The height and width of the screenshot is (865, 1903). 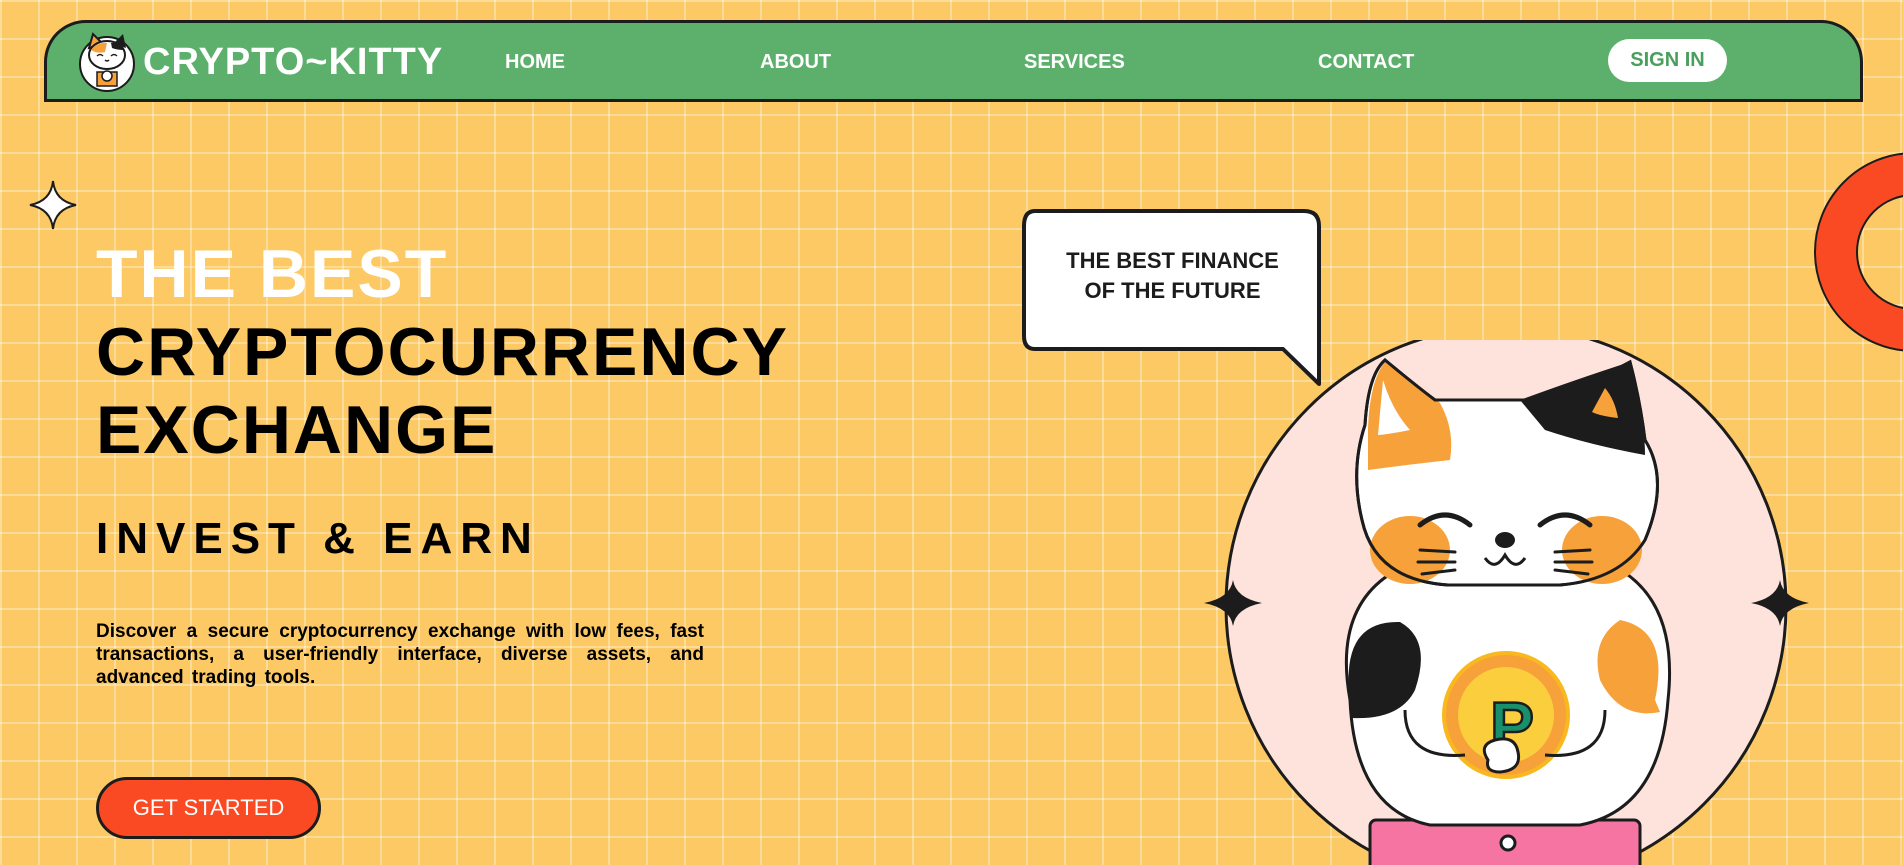 I want to click on brand-name: CRYPTO~KITTY, so click(x=293, y=62).